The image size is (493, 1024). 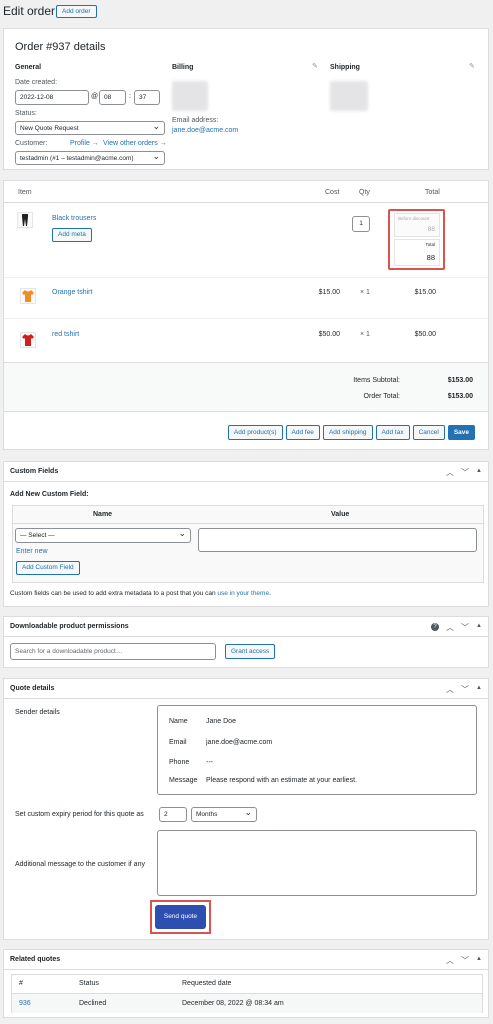 I want to click on item-total: $15.00, so click(x=425, y=292).